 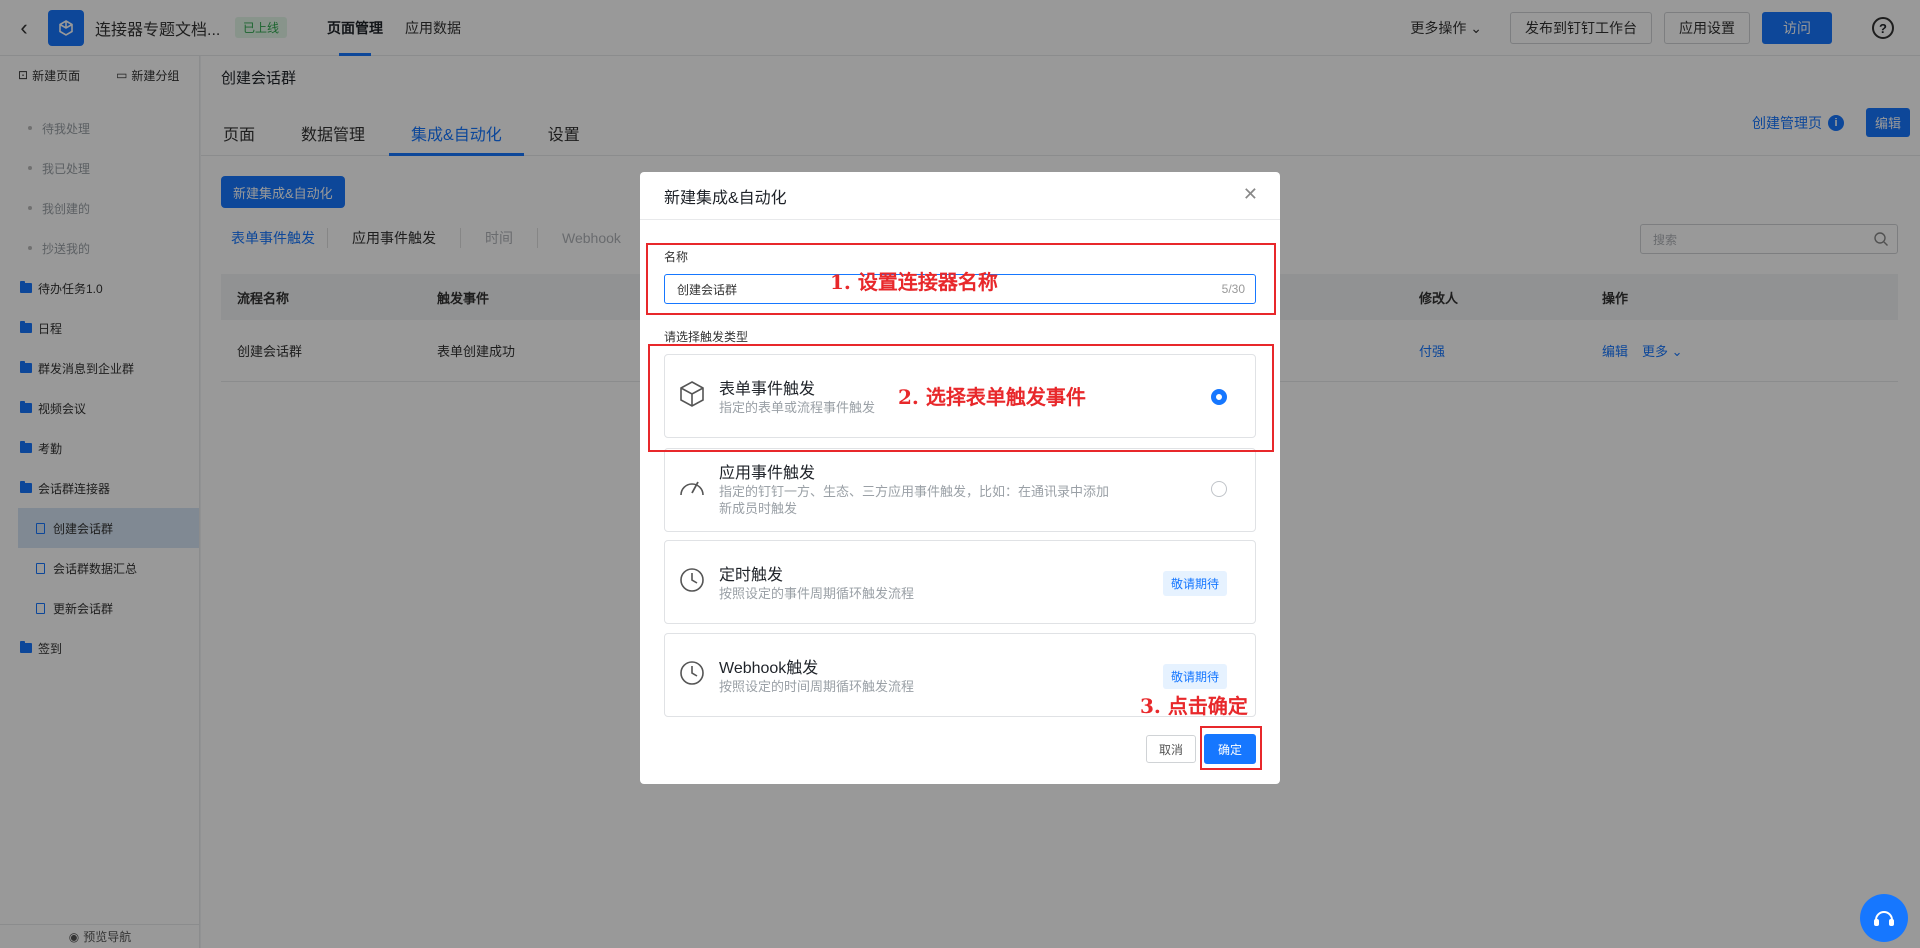 I want to click on card-scheduled: 定时触发 按照设定的事件周期循环触发流程 敬请期待, so click(x=960, y=582).